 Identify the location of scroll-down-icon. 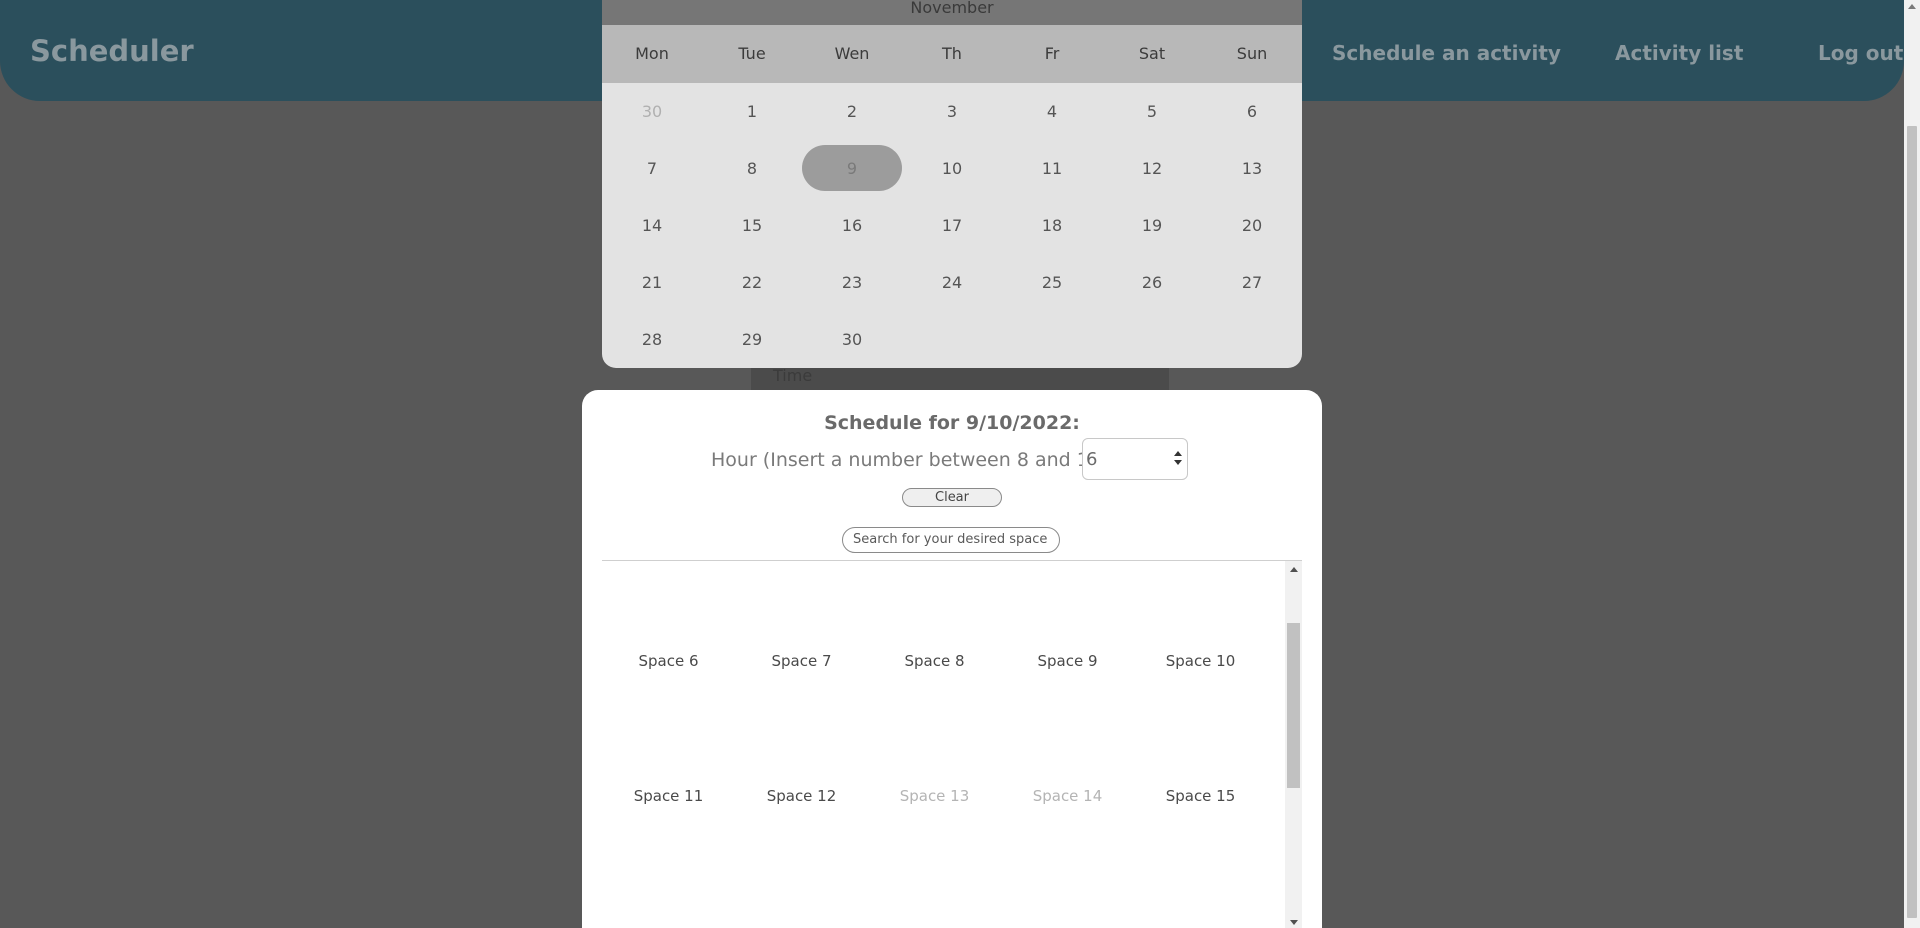
(1294, 922).